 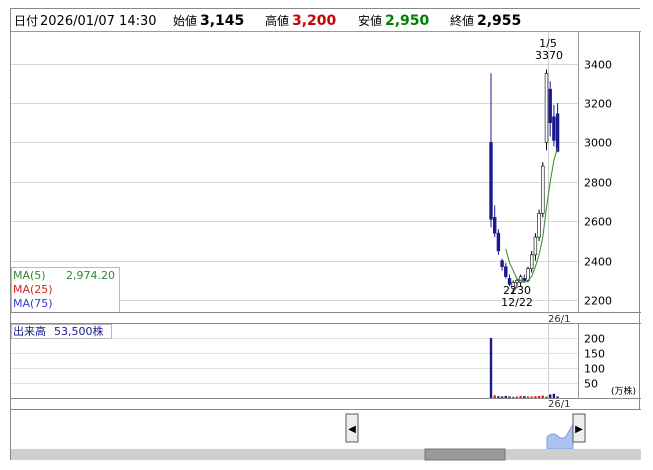 What do you see at coordinates (598, 262) in the screenshot?
I see `price-tick-label: 2400` at bounding box center [598, 262].